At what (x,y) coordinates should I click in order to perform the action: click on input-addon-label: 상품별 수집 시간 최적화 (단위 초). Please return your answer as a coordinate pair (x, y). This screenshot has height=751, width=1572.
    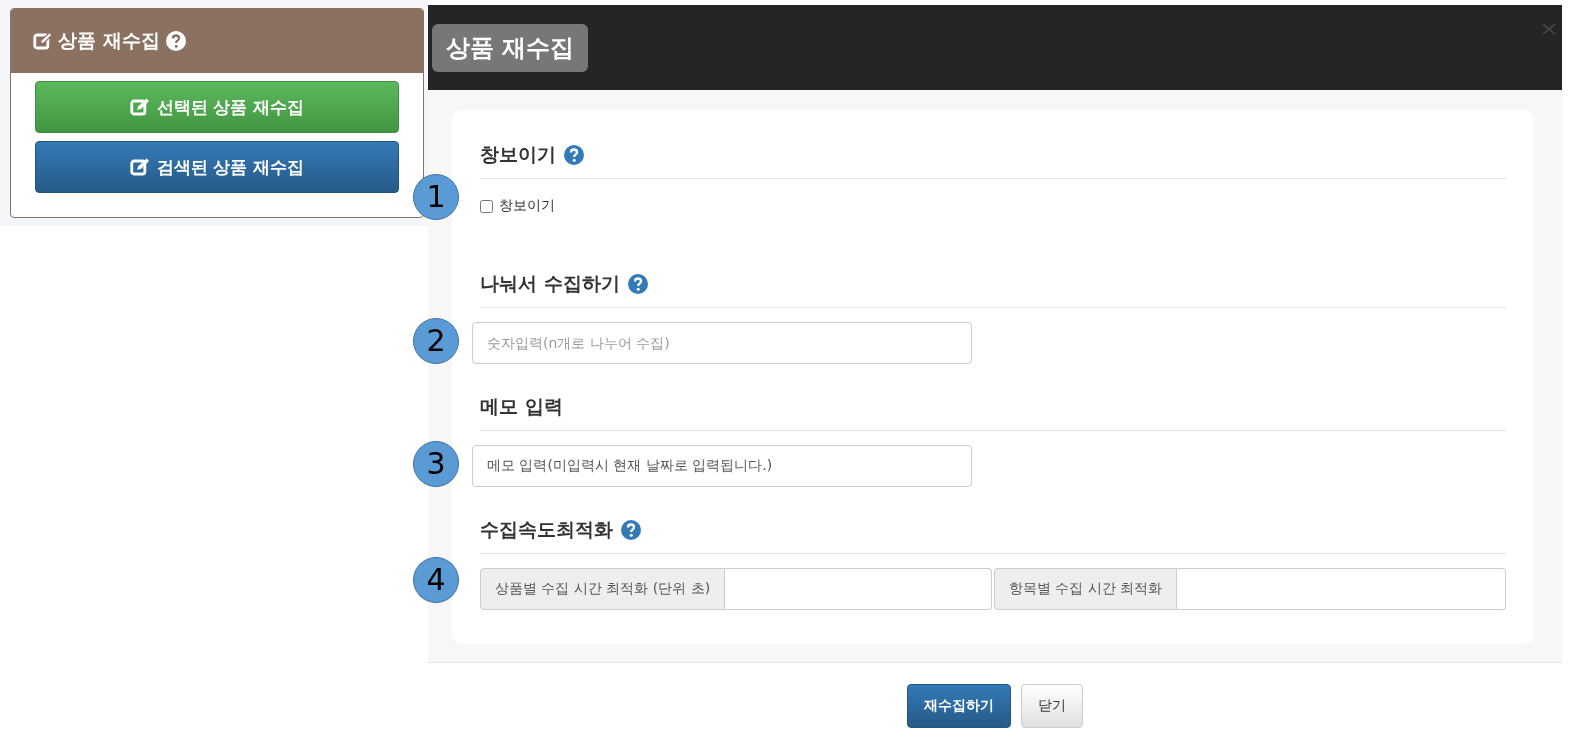
    Looking at the image, I should click on (603, 589).